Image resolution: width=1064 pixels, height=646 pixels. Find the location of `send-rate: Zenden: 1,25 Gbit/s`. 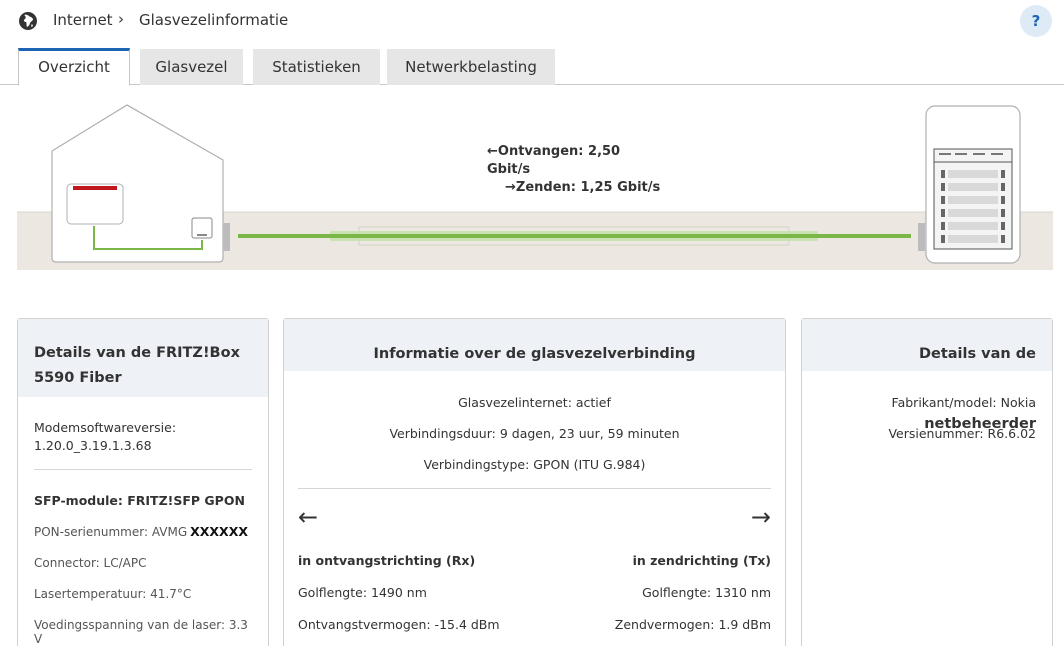

send-rate: Zenden: 1,25 Gbit/s is located at coordinates (588, 187).